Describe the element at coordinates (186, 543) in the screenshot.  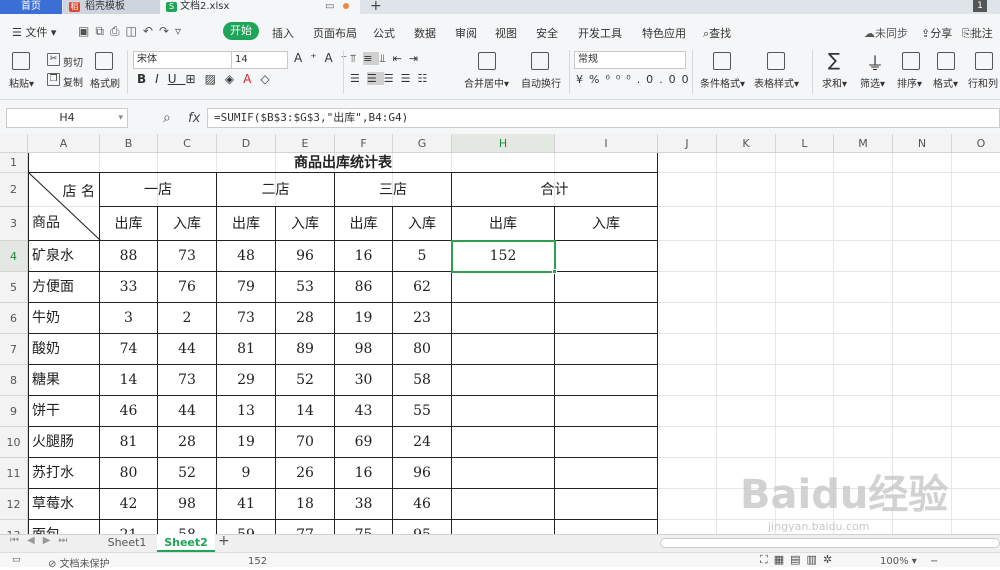
I see `sheet-tab-sheet2: Sheet2` at that location.